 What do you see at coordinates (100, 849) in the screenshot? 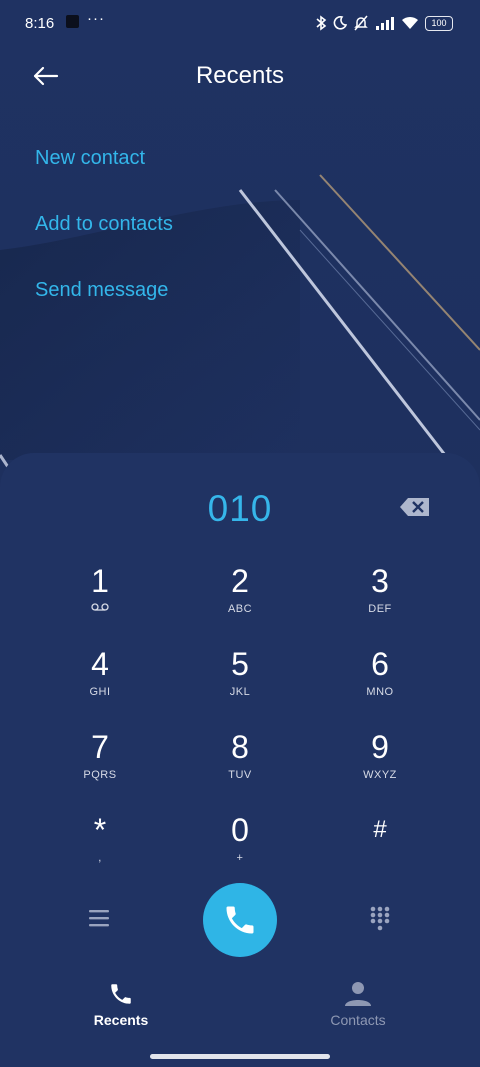
I see `key-star: * ,` at bounding box center [100, 849].